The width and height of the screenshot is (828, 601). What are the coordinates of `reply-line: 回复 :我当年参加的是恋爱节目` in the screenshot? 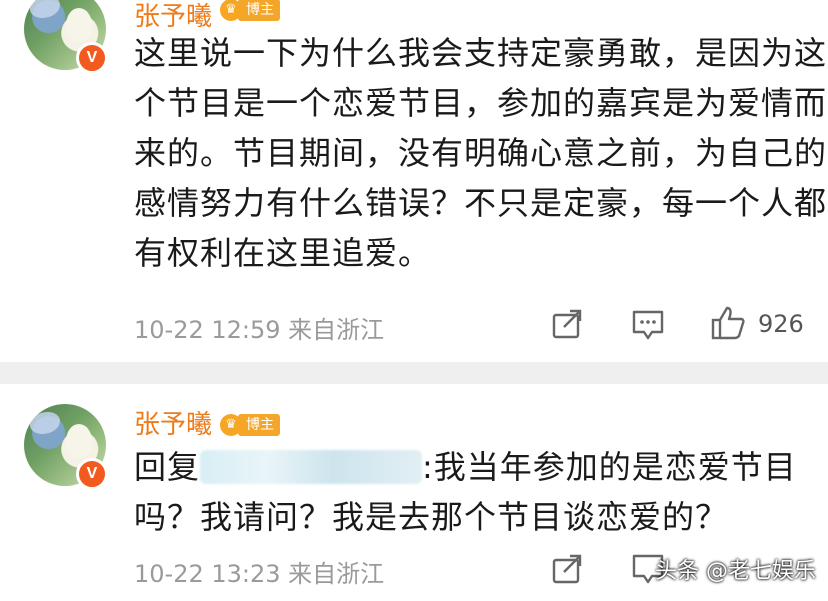 It's located at (465, 467).